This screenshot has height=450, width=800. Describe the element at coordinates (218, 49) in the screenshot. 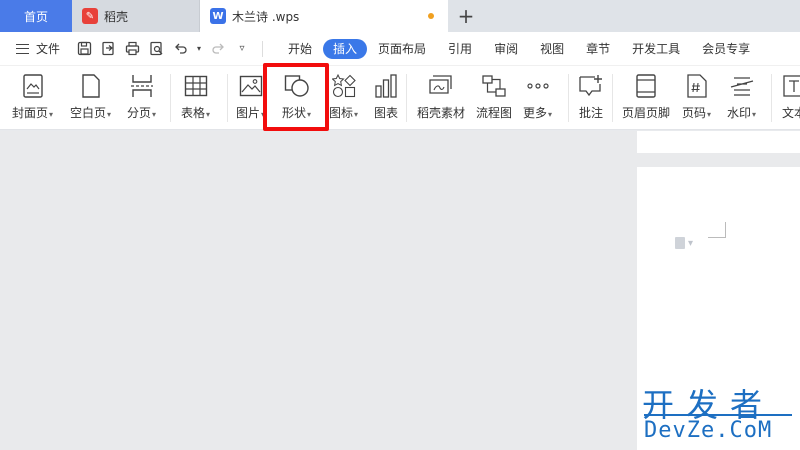

I see `redo-icon` at that location.